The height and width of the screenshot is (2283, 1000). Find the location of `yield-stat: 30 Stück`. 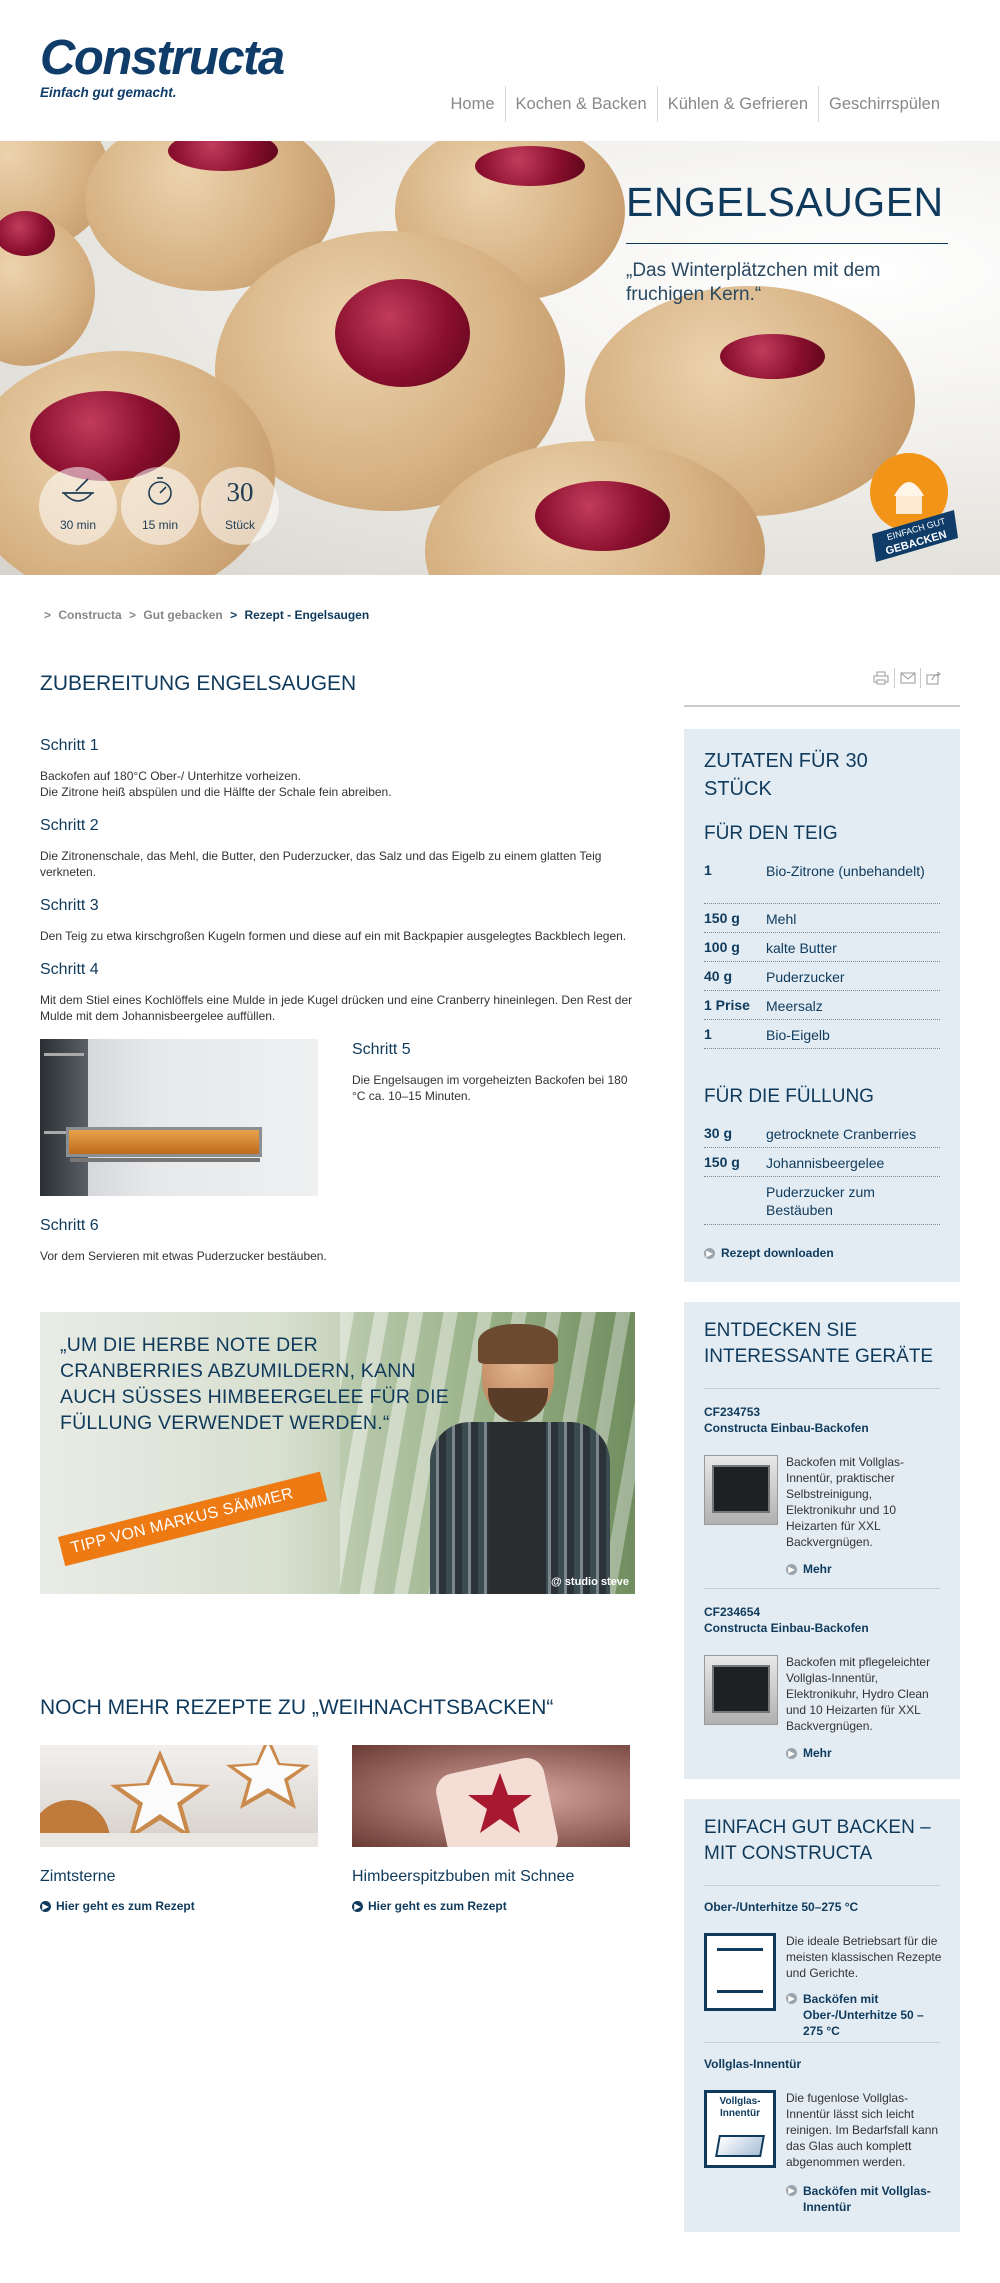

yield-stat: 30 Stück is located at coordinates (240, 506).